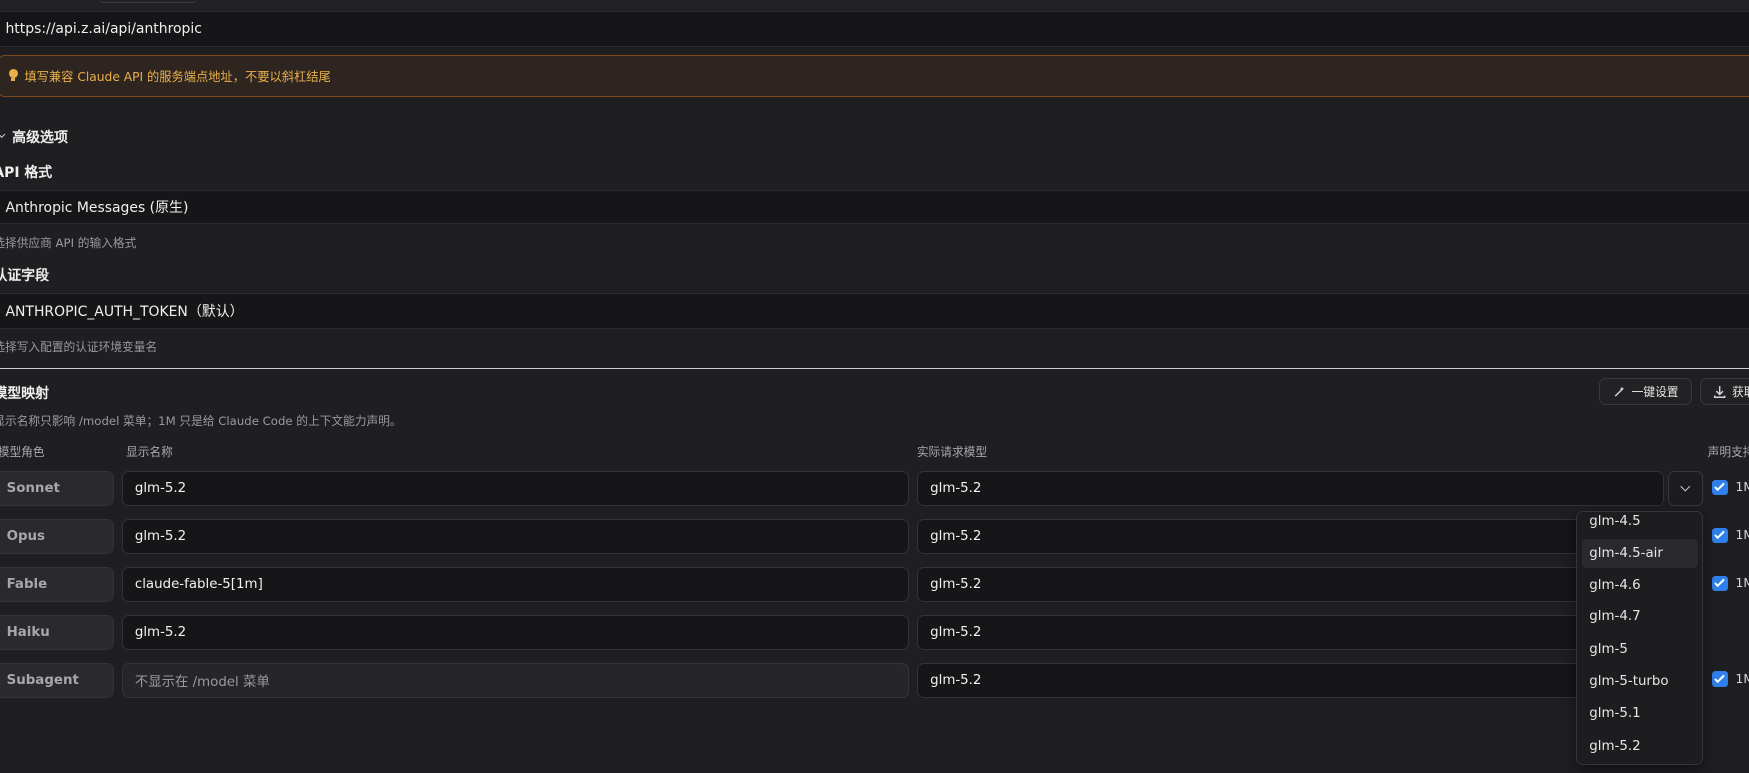 This screenshot has width=1749, height=773. What do you see at coordinates (1655, 391) in the screenshot?
I see `one-click-setup-label: 一键设置` at bounding box center [1655, 391].